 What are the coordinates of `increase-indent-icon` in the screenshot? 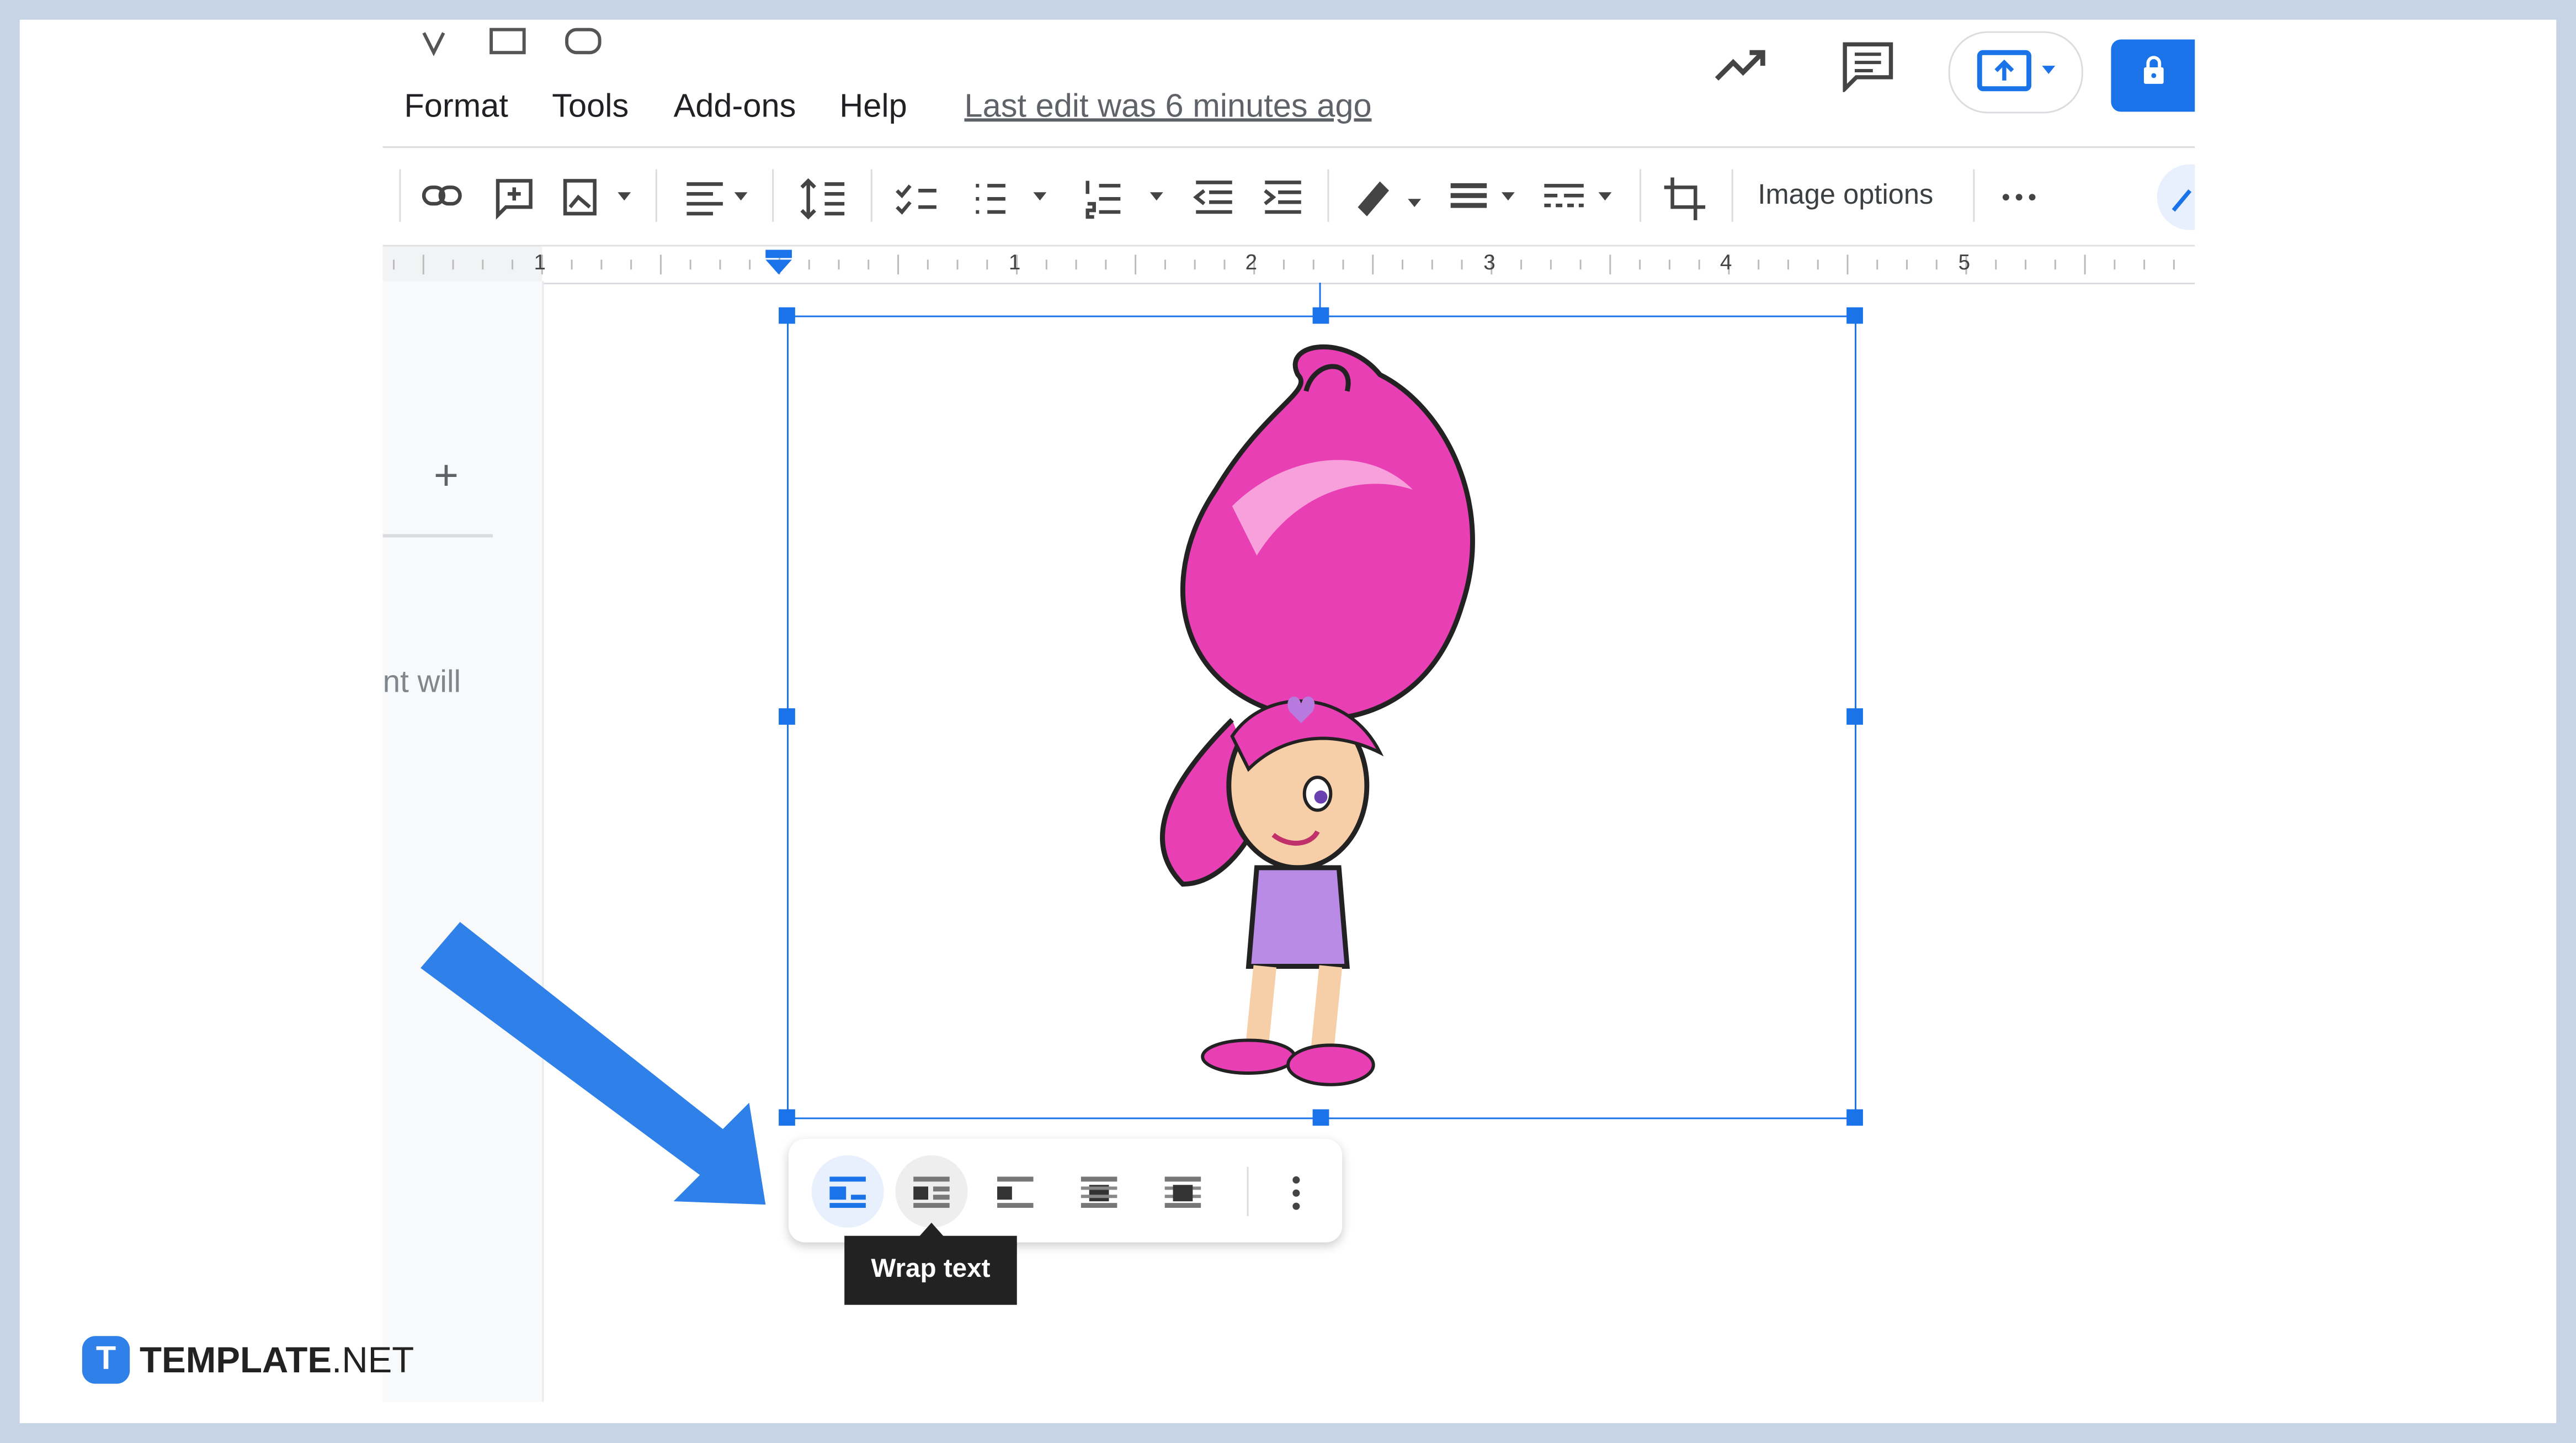 It's located at (1282, 197).